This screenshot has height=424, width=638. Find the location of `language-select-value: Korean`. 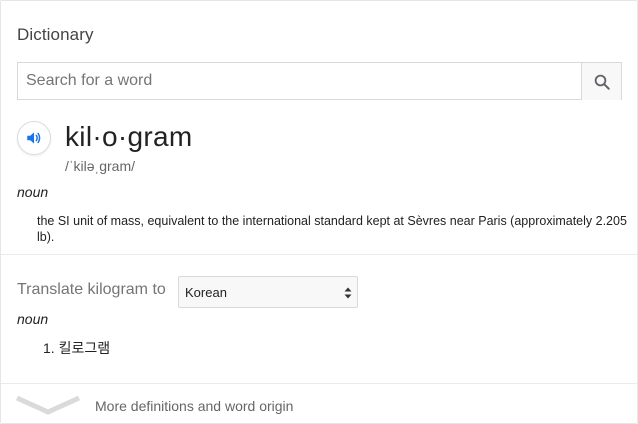

language-select-value: Korean is located at coordinates (206, 292).